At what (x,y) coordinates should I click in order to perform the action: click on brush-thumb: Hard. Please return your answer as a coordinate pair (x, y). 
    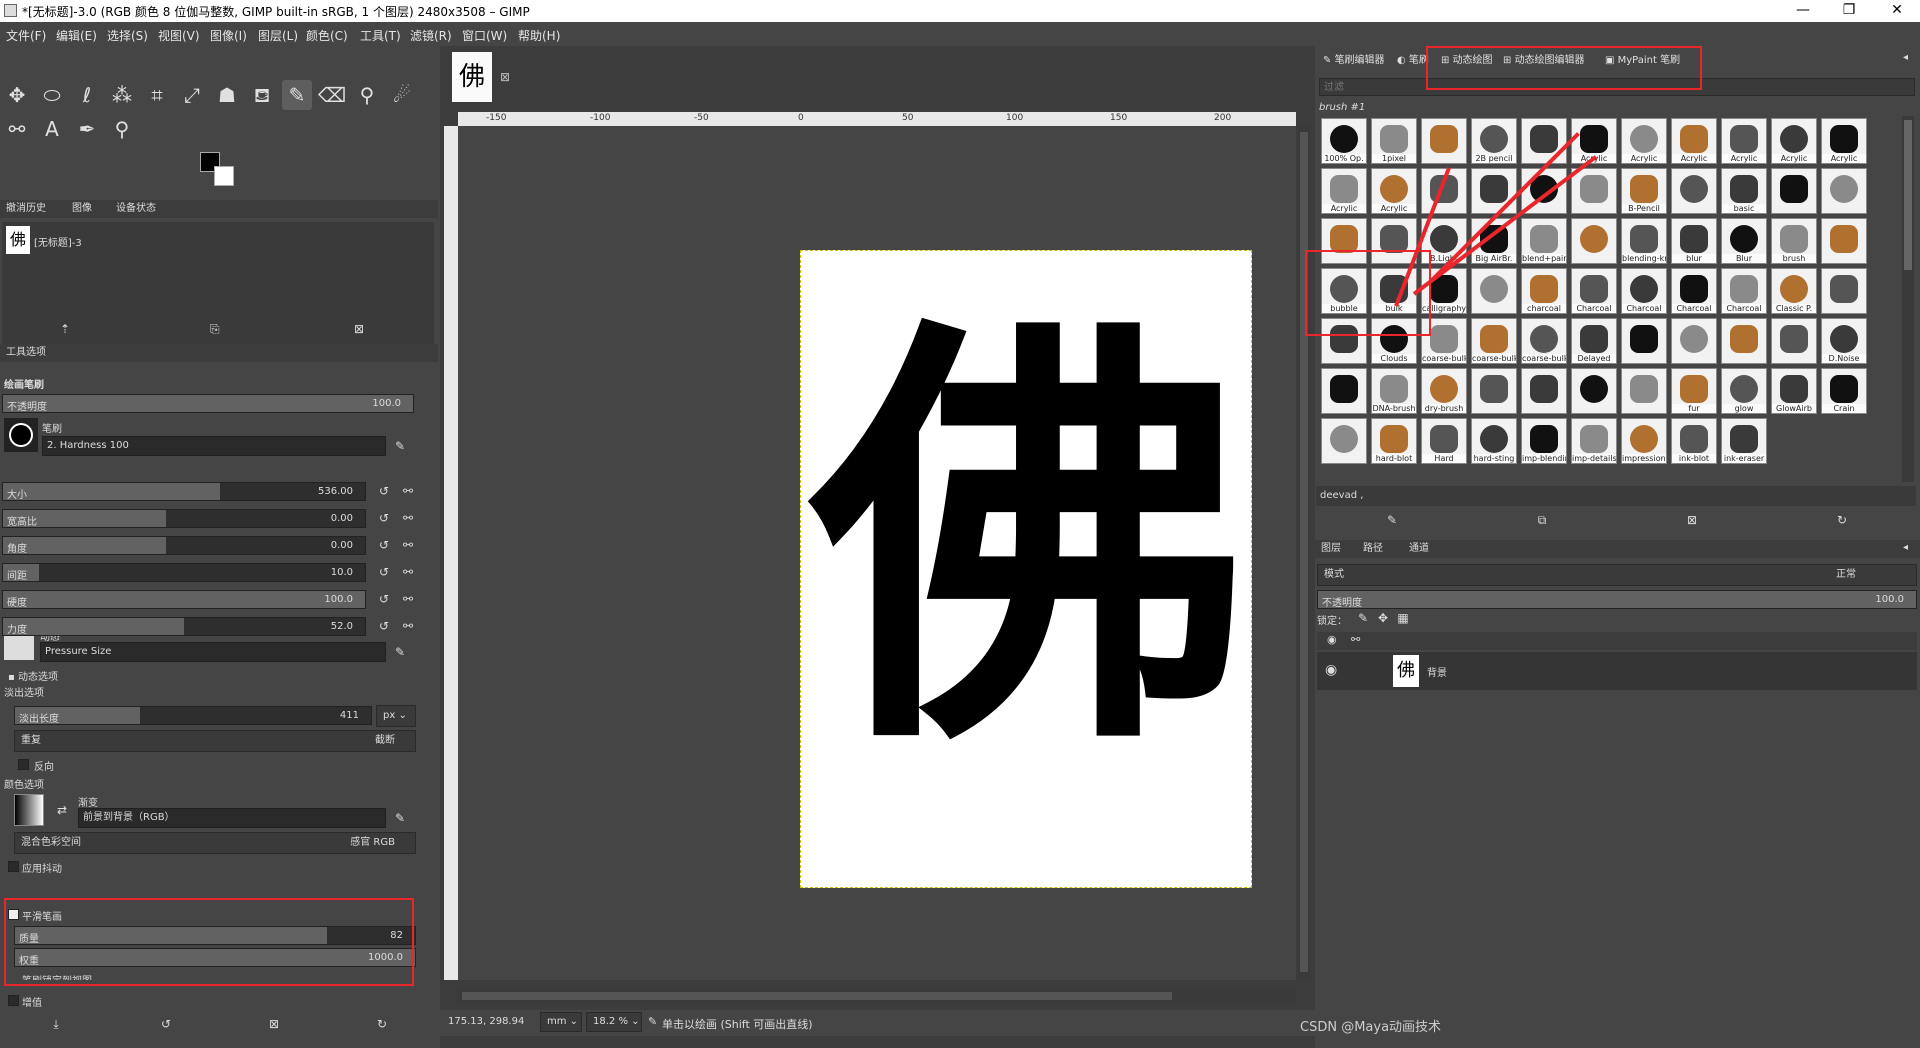
    Looking at the image, I should click on (1444, 441).